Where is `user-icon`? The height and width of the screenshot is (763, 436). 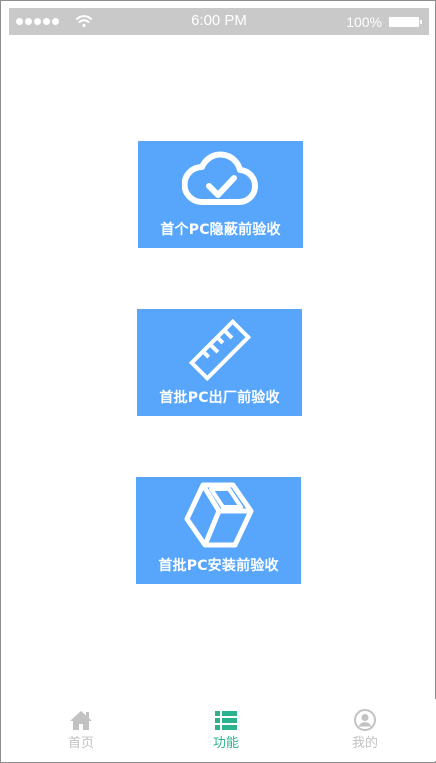
user-icon is located at coordinates (365, 720).